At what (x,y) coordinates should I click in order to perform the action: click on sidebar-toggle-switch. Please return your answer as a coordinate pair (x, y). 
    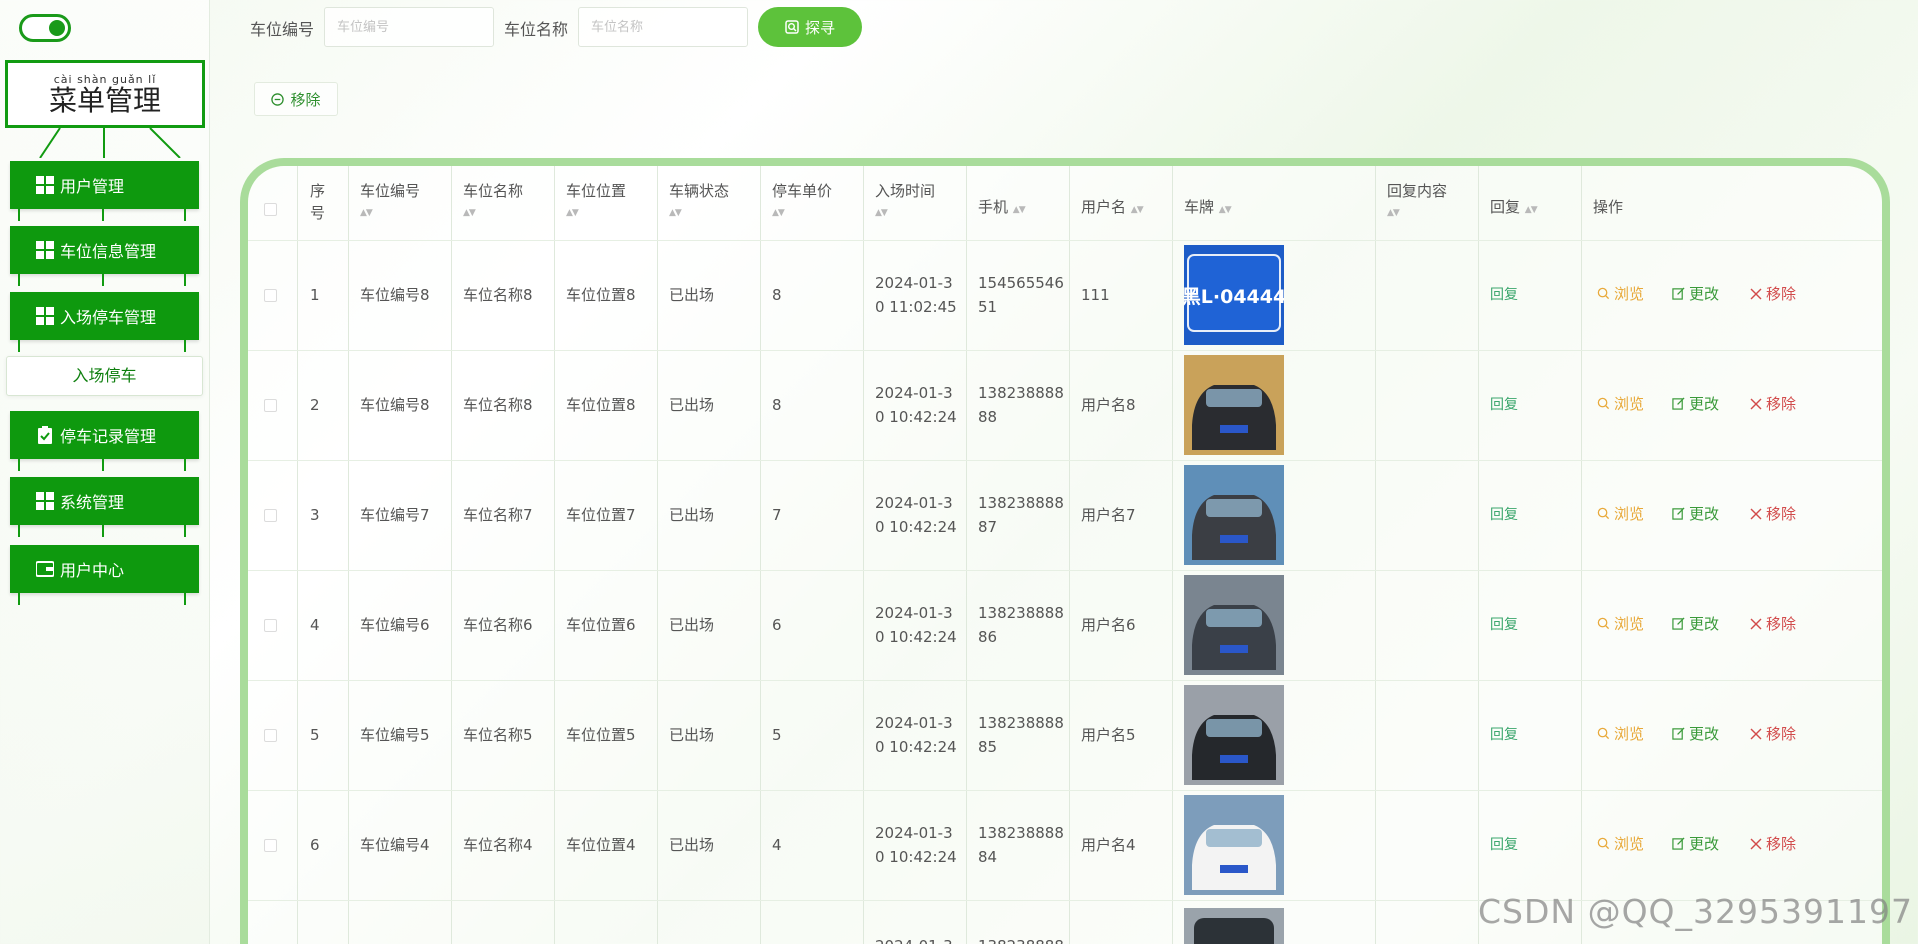
    Looking at the image, I should click on (45, 28).